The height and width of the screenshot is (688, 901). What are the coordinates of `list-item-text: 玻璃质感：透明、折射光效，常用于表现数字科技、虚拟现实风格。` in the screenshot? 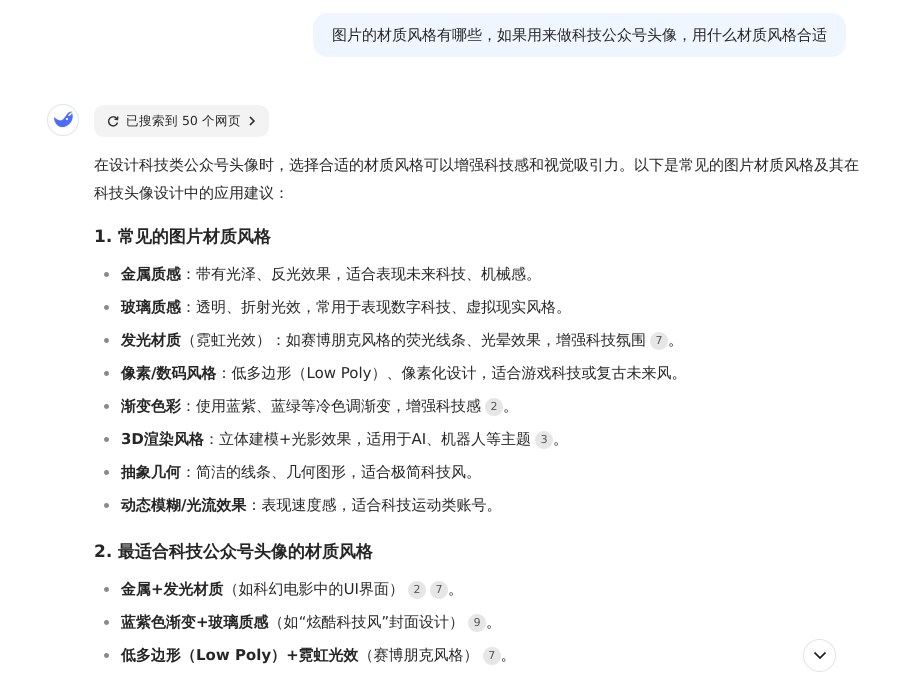 It's located at (346, 307).